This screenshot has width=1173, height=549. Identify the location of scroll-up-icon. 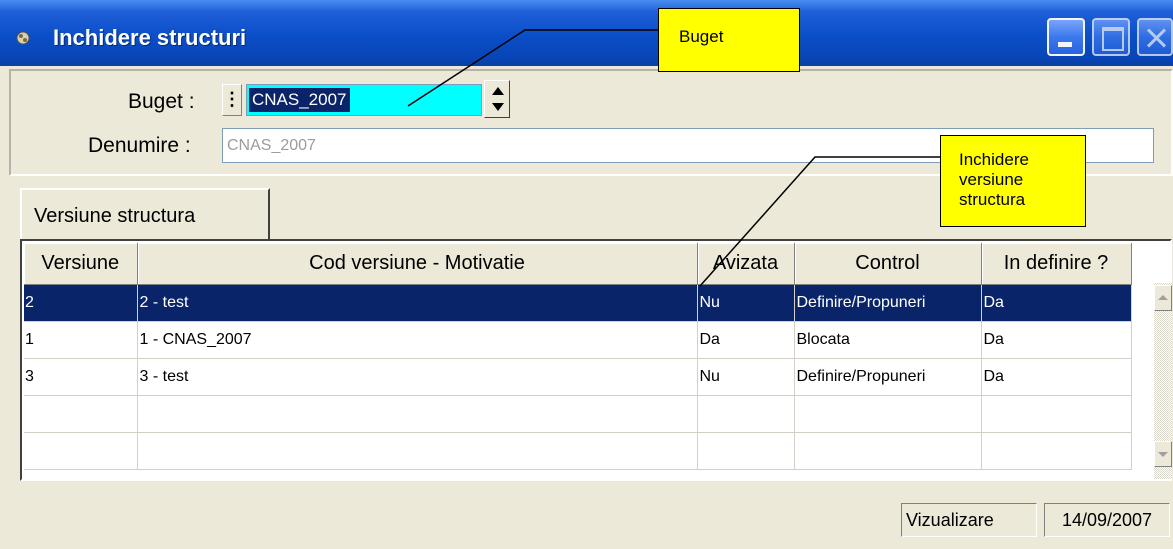
(1163, 297).